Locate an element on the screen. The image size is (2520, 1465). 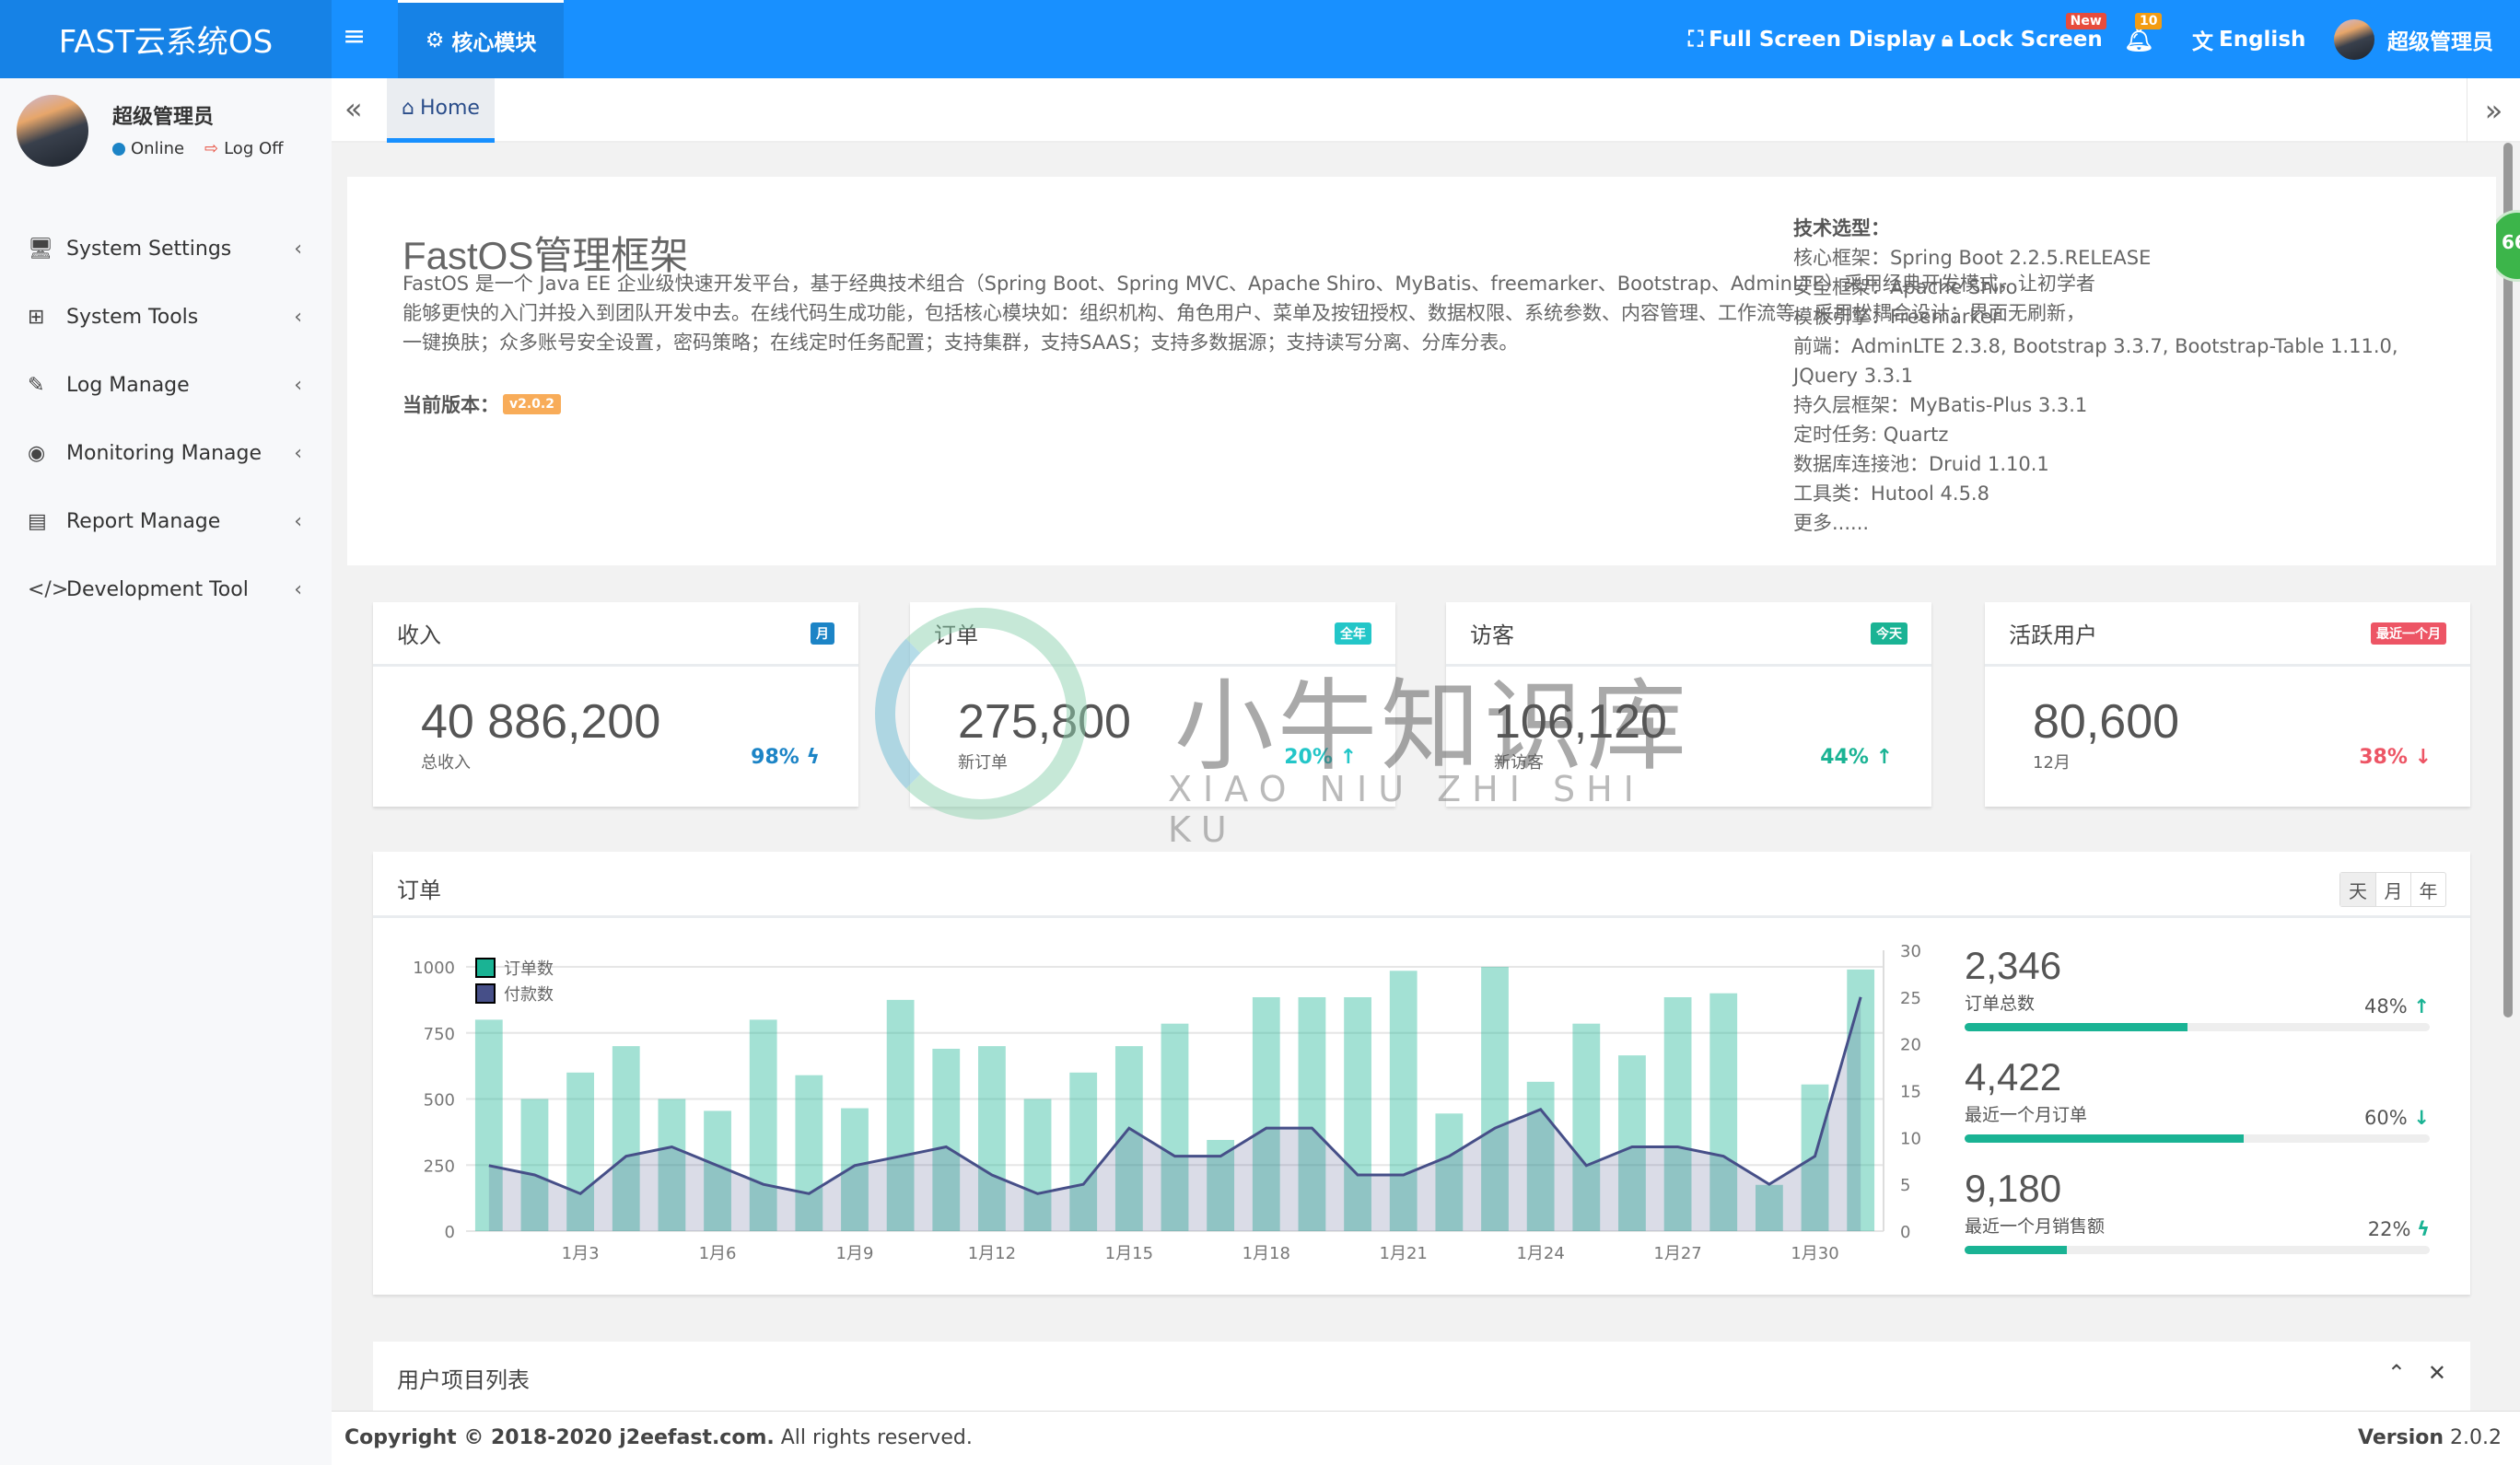
sidebar-item-label: Development Tool is located at coordinates (157, 589).